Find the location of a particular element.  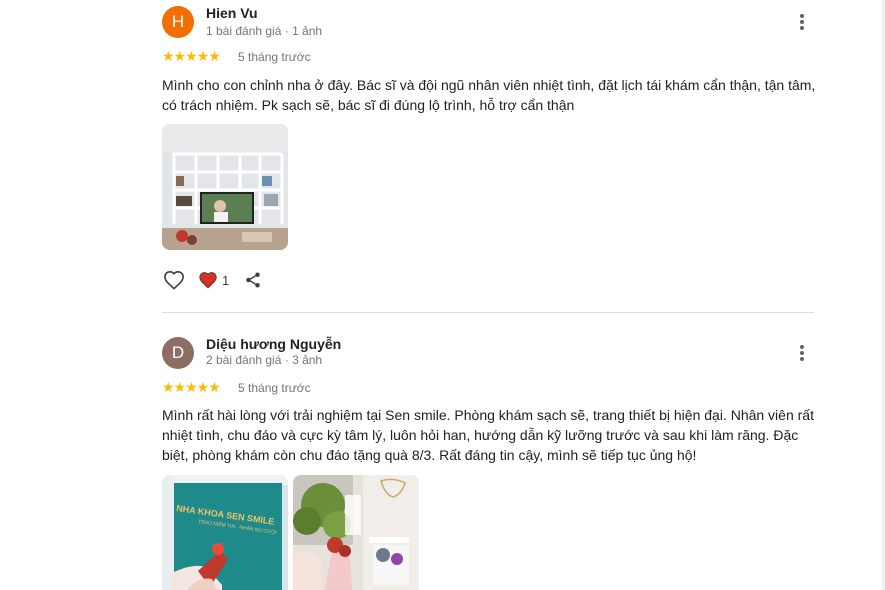

reviewer-name: Hien Vu is located at coordinates (232, 13).